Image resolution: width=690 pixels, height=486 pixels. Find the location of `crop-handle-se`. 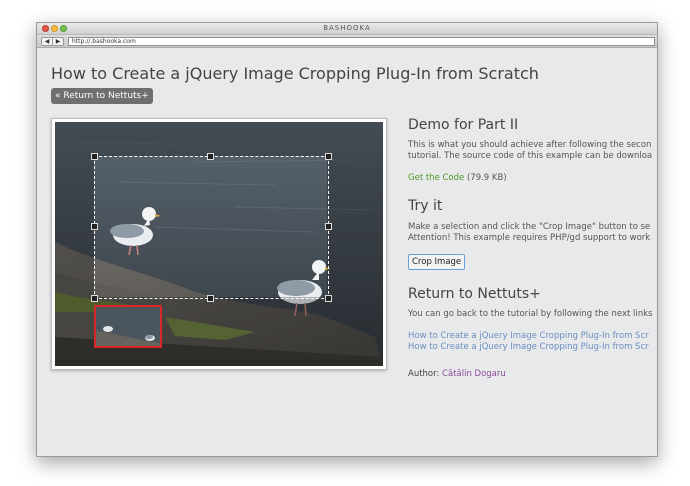

crop-handle-se is located at coordinates (328, 298).